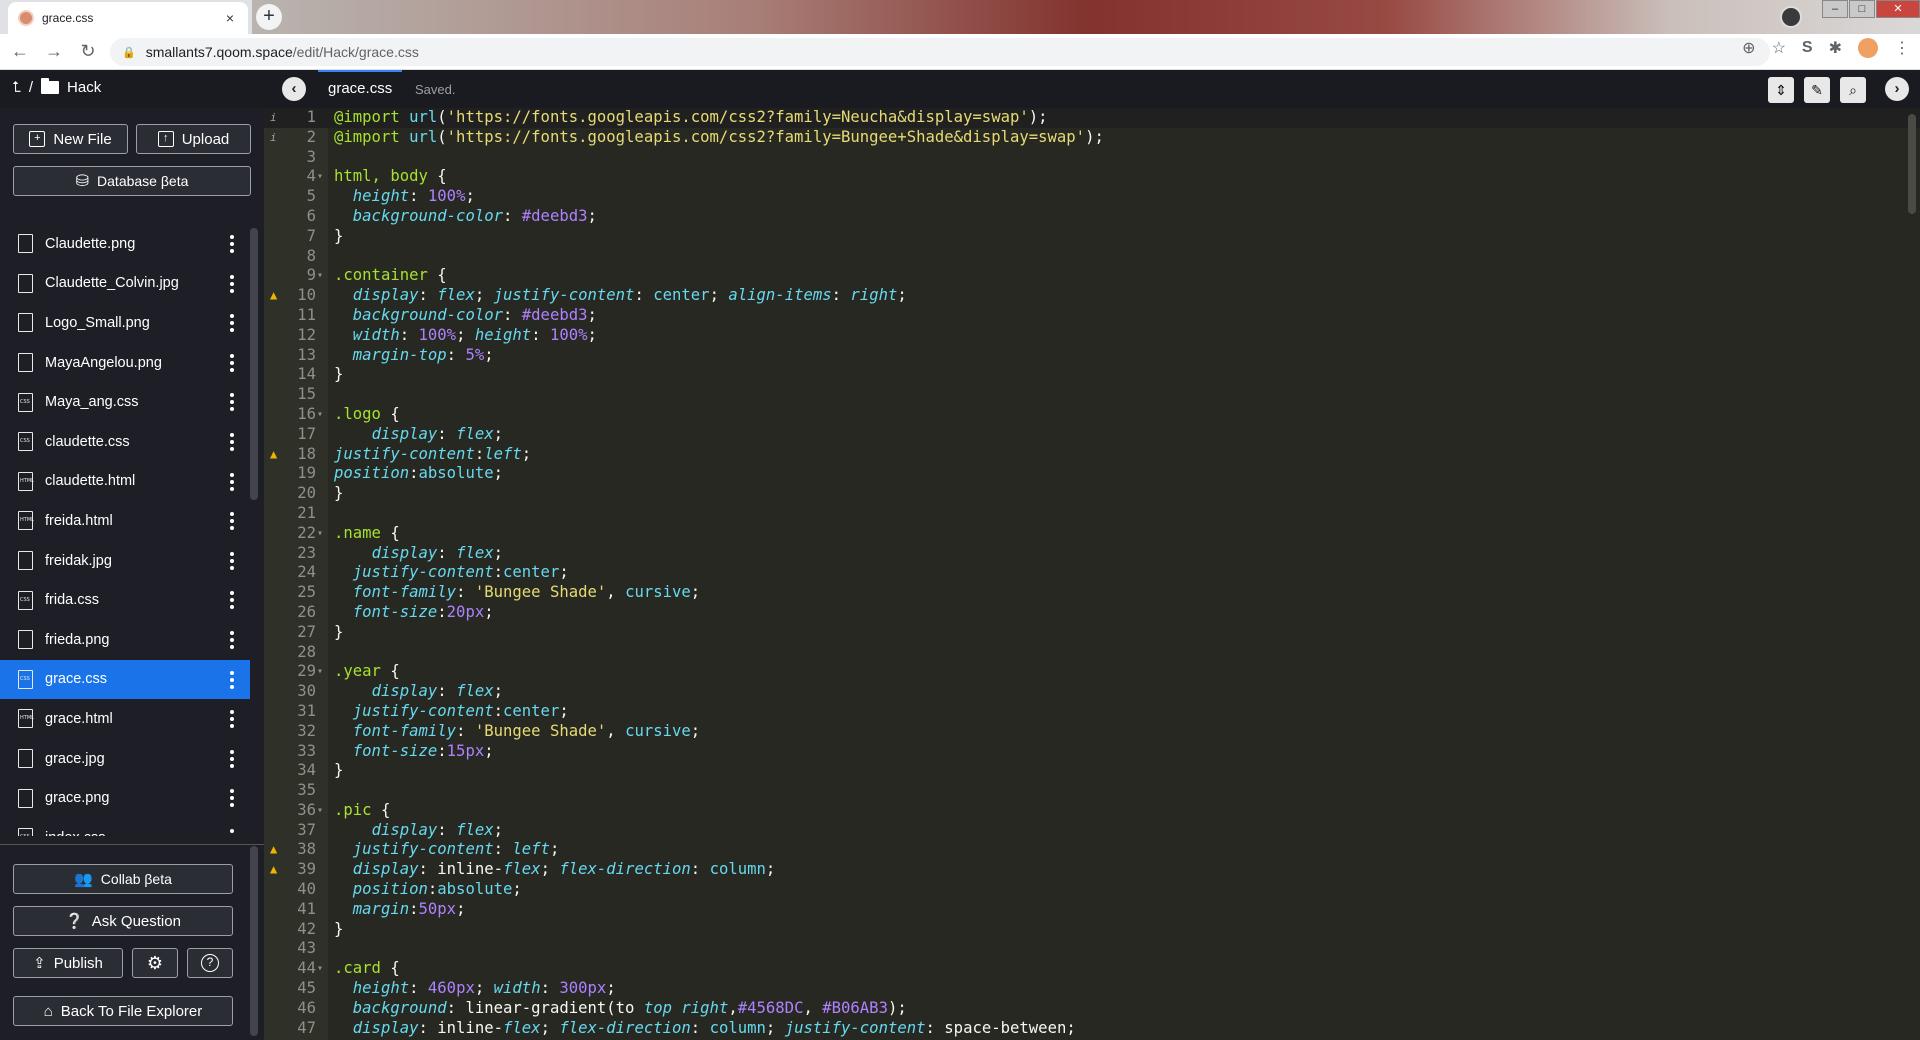  What do you see at coordinates (1092, 910) in the screenshot?
I see `code-line: 41 margin:50px;` at bounding box center [1092, 910].